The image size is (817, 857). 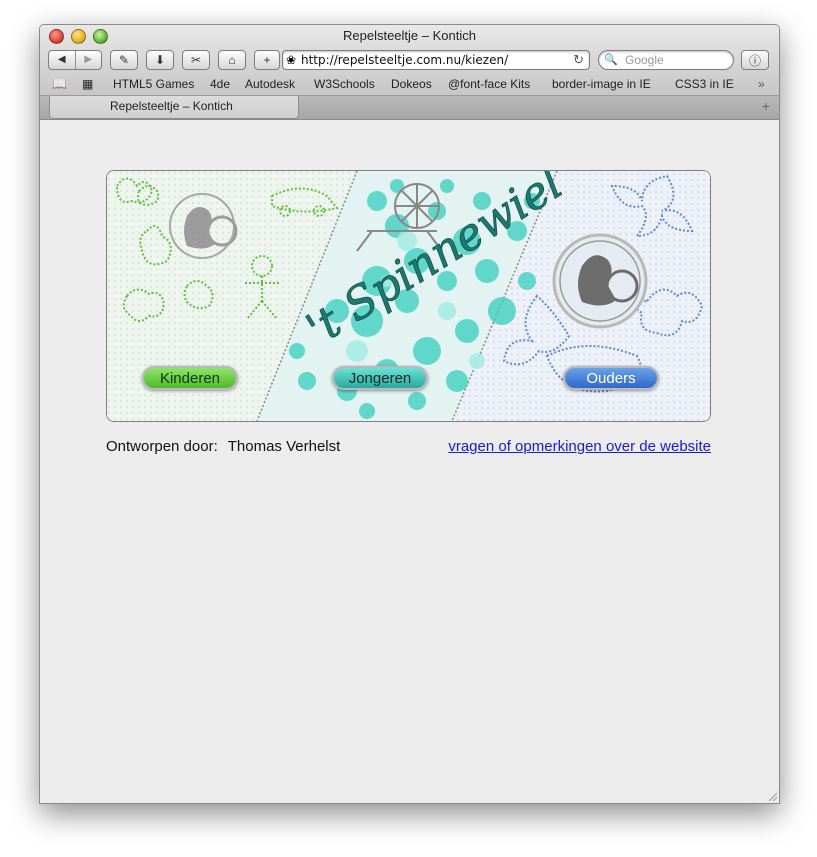 I want to click on scissors-icon: ✂, so click(x=196, y=60).